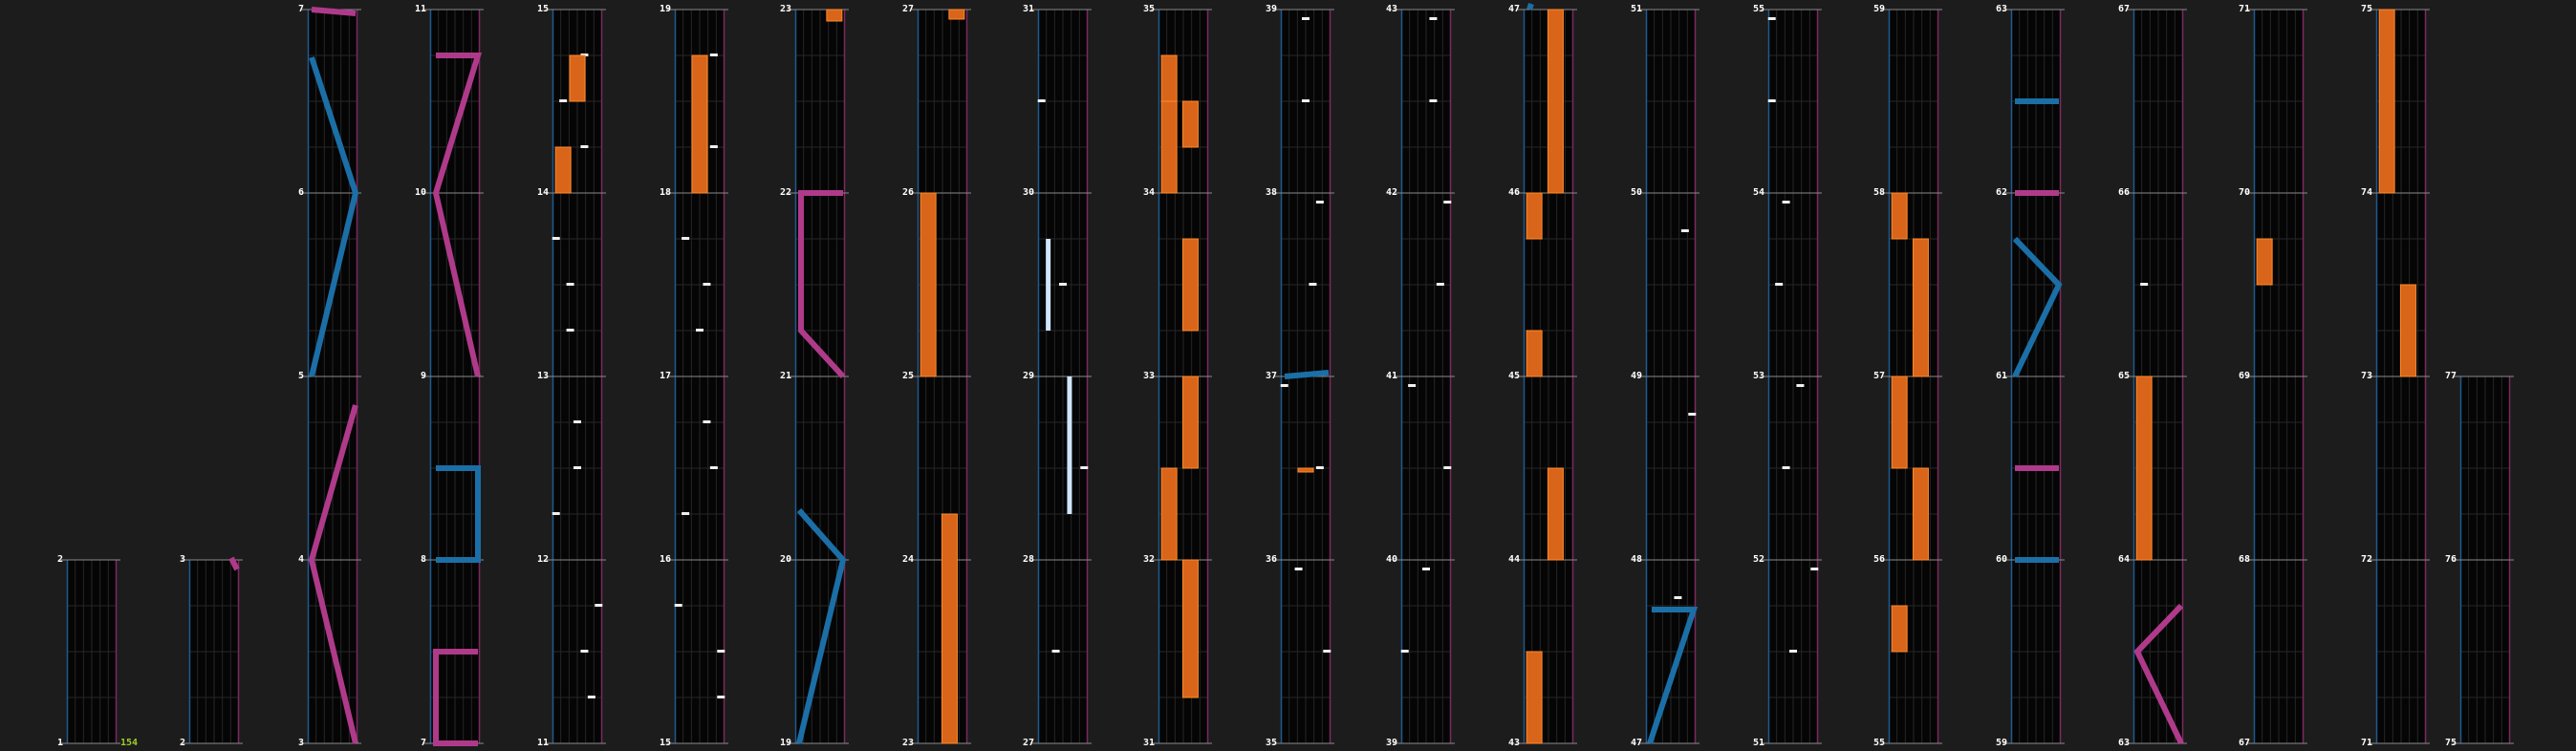 The width and height of the screenshot is (2576, 751). Describe the element at coordinates (334, 11) in the screenshot. I see `pink-slide-note` at that location.